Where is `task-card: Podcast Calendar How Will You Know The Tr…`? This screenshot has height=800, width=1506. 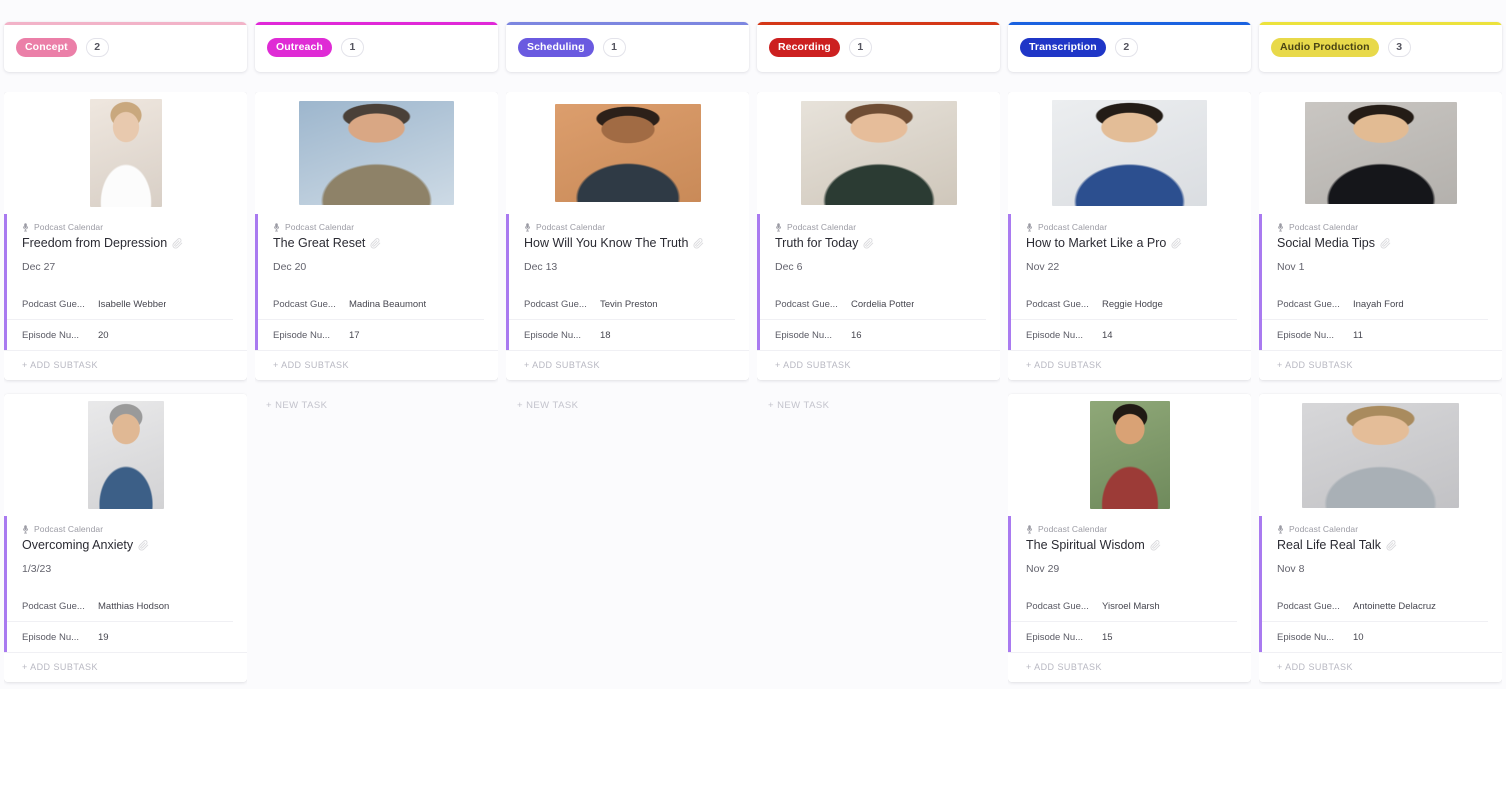
task-card: Podcast Calendar How Will You Know The Tr… is located at coordinates (627, 236).